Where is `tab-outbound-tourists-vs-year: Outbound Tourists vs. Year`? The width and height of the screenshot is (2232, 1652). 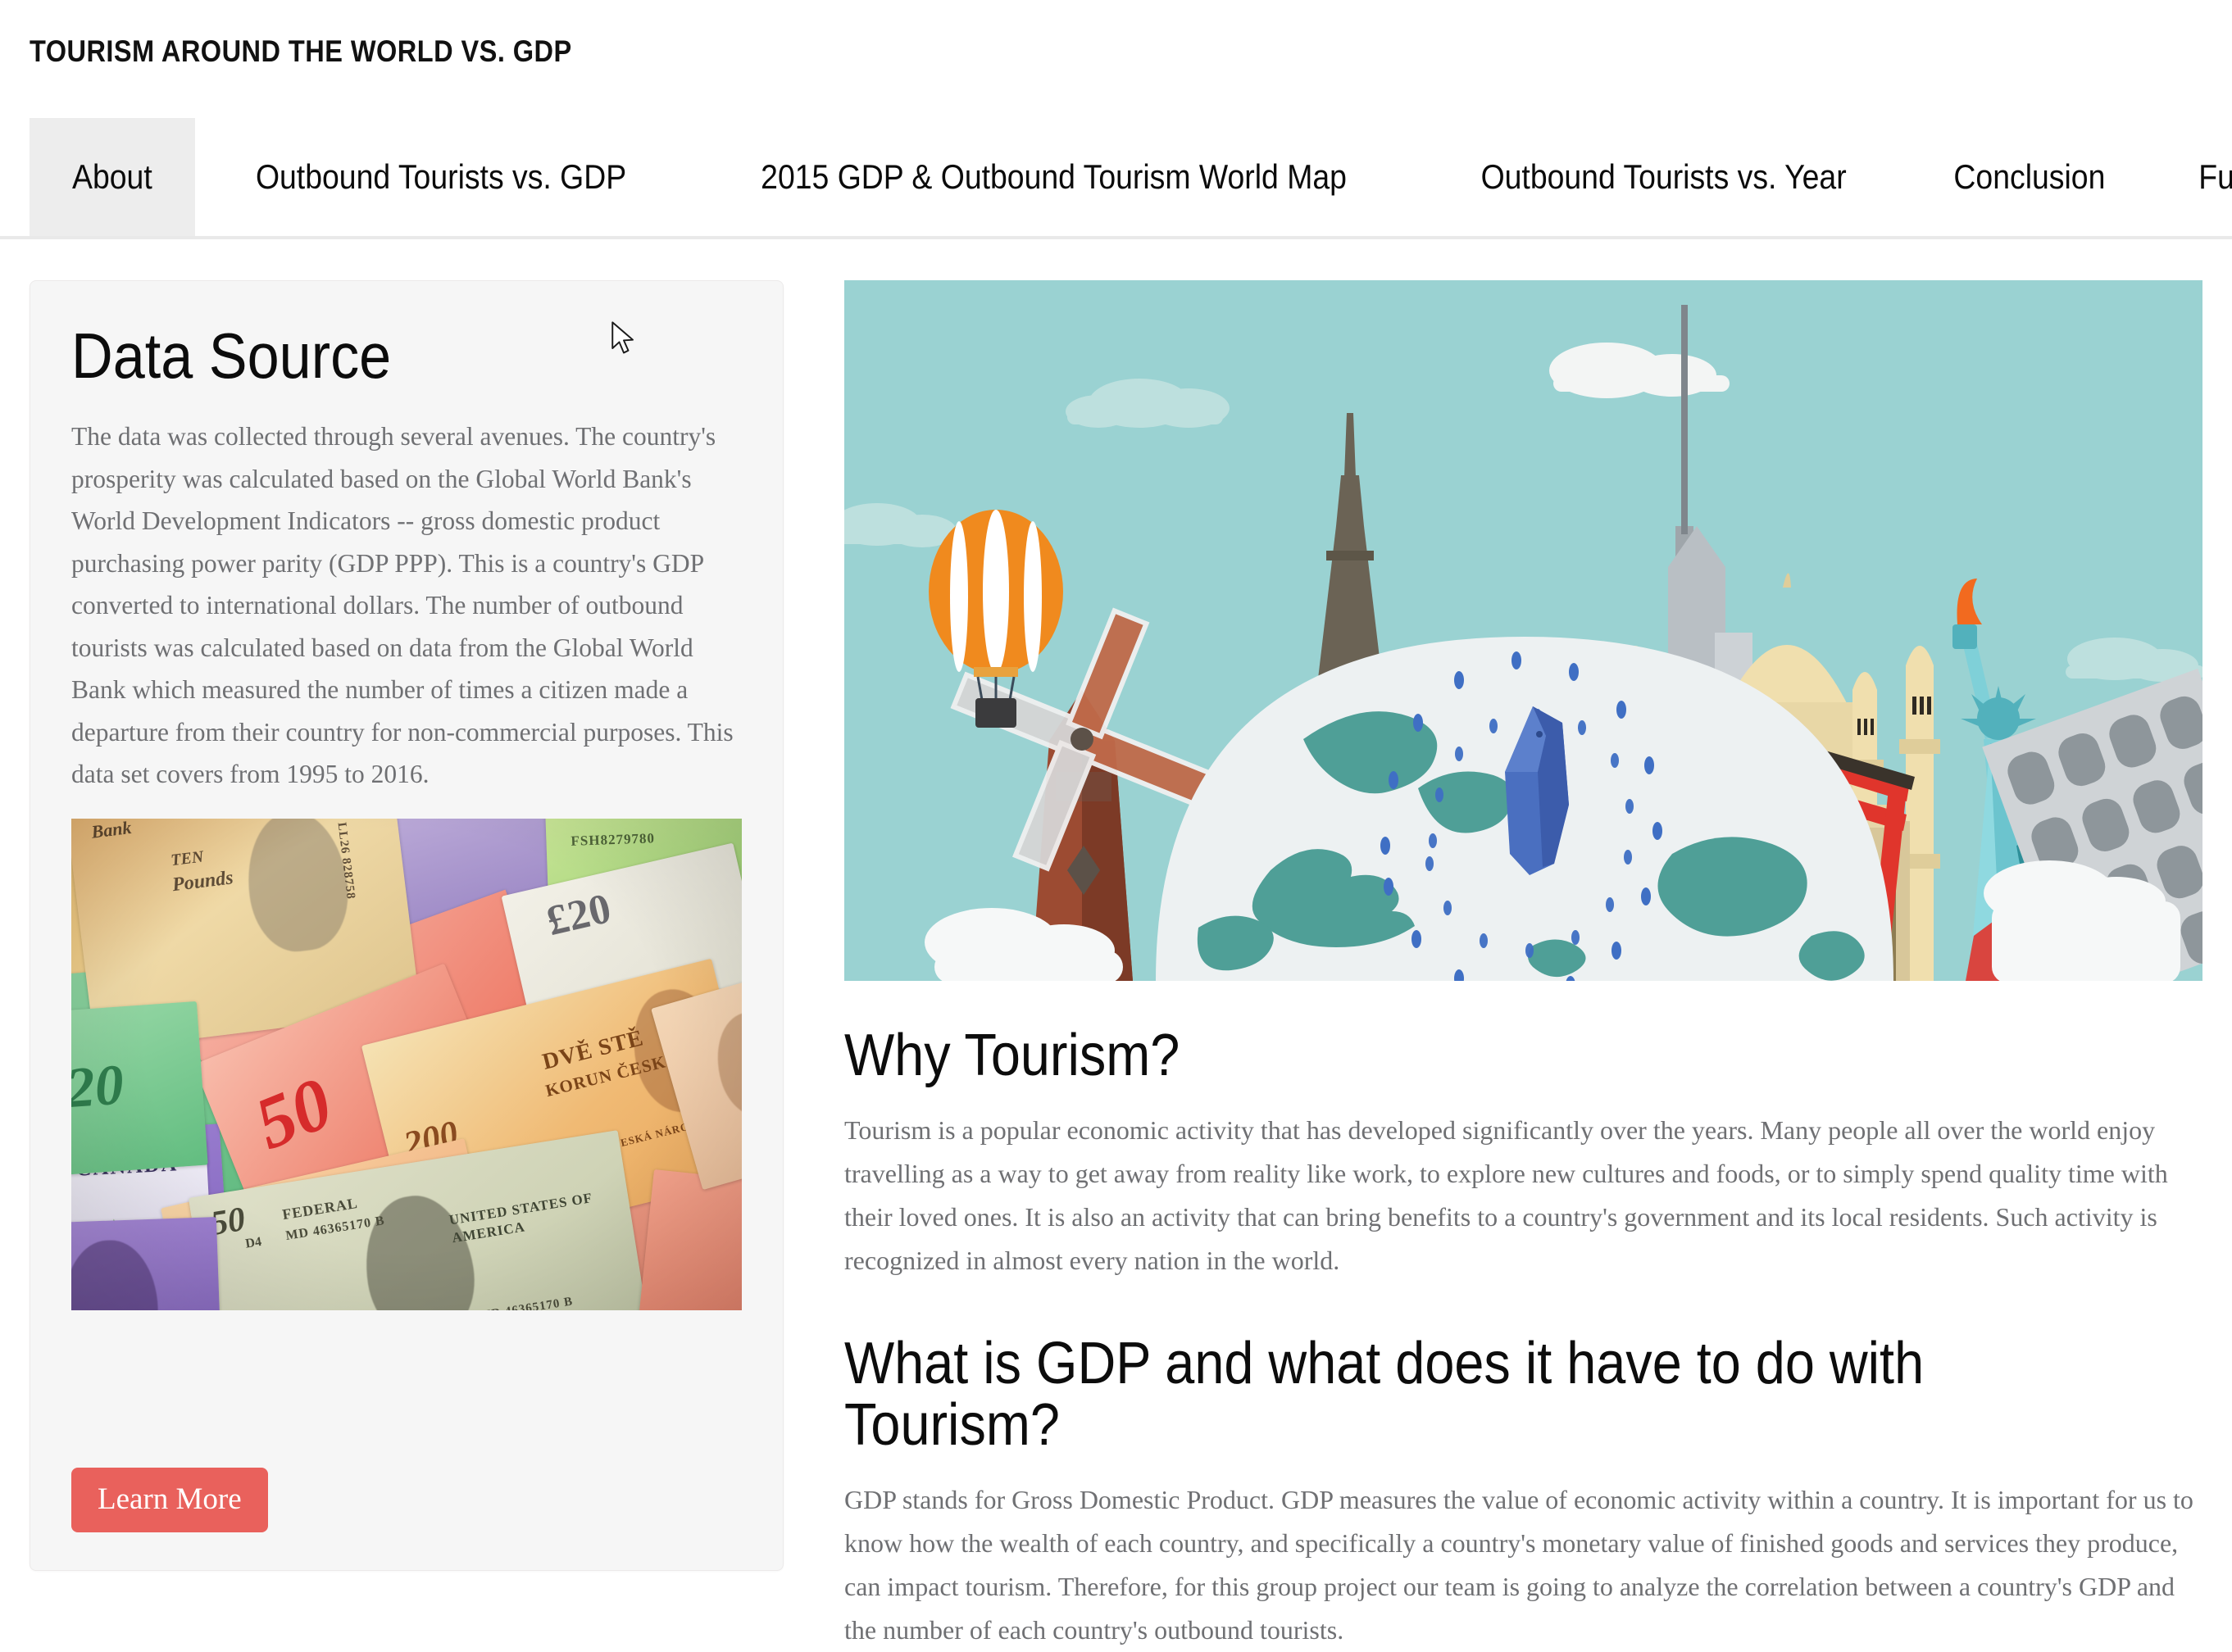 tab-outbound-tourists-vs-year: Outbound Tourists vs. Year is located at coordinates (1664, 177).